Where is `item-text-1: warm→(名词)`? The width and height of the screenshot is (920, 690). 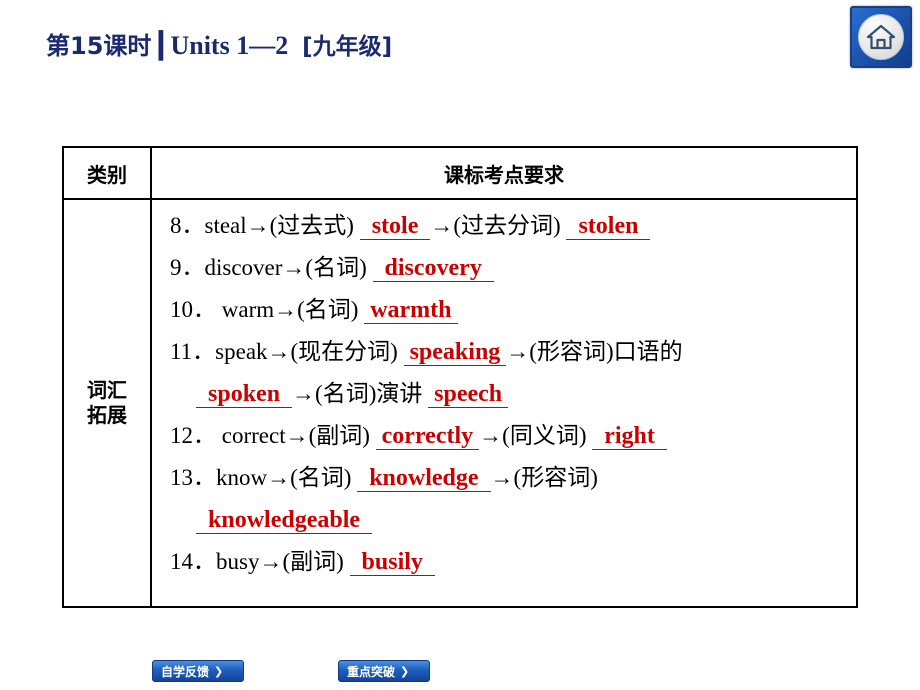 item-text-1: warm→(名词) is located at coordinates (290, 309).